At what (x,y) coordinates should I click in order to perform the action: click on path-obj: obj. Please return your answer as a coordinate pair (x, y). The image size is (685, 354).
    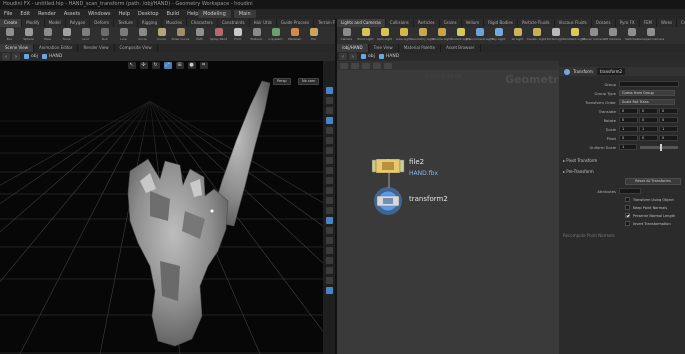
    Looking at the image, I should click on (368, 56).